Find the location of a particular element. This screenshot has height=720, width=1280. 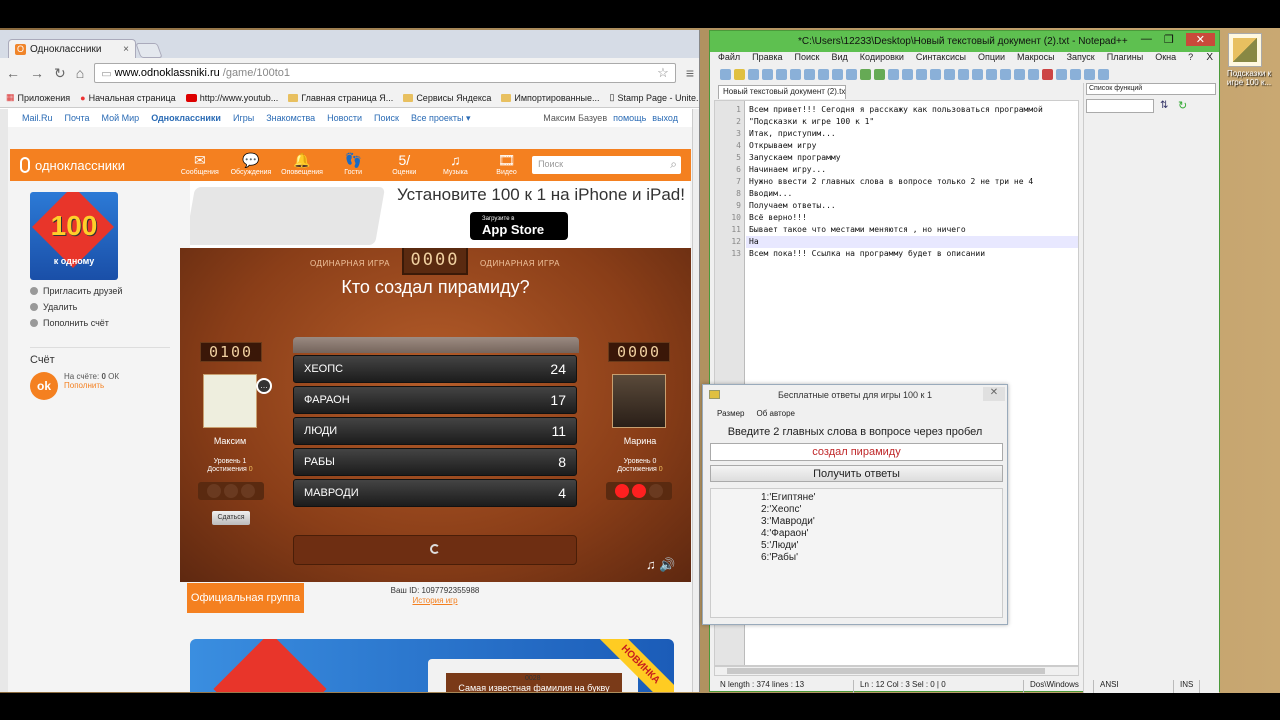

paste-icon is located at coordinates (851, 74).